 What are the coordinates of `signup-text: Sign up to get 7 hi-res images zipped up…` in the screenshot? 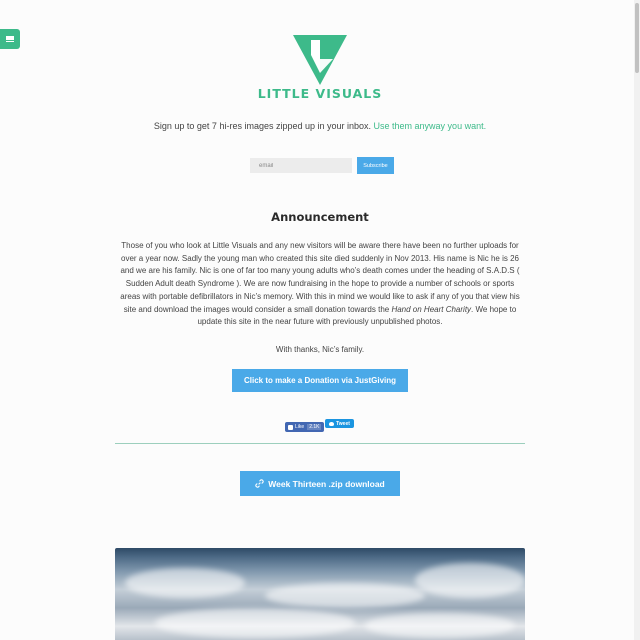 It's located at (320, 126).